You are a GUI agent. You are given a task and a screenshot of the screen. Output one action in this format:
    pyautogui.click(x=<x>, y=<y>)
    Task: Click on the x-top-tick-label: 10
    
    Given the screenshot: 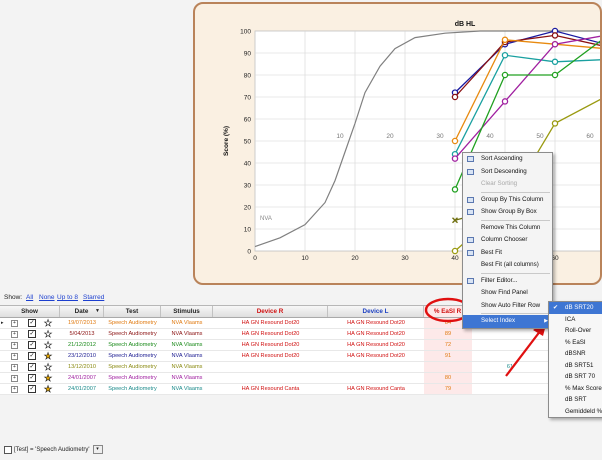 What is the action you would take?
    pyautogui.click(x=340, y=136)
    